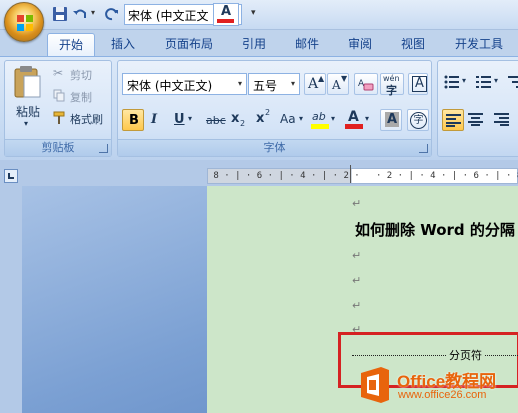 The image size is (518, 413). I want to click on office-button, so click(24, 22).